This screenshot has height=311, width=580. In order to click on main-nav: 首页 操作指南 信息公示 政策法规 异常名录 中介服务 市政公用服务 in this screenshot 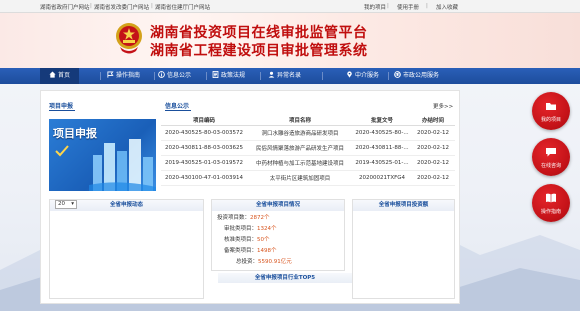, I will do `click(290, 76)`.